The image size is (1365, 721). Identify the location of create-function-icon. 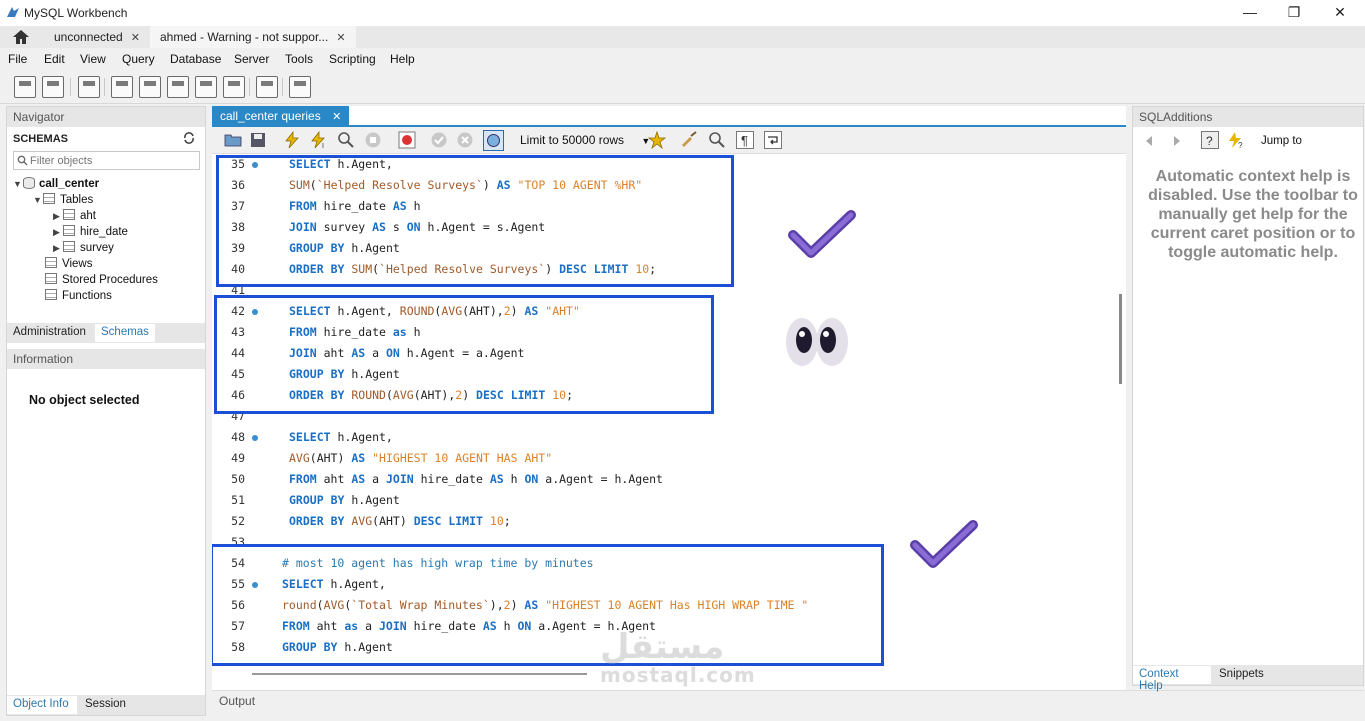
(234, 87).